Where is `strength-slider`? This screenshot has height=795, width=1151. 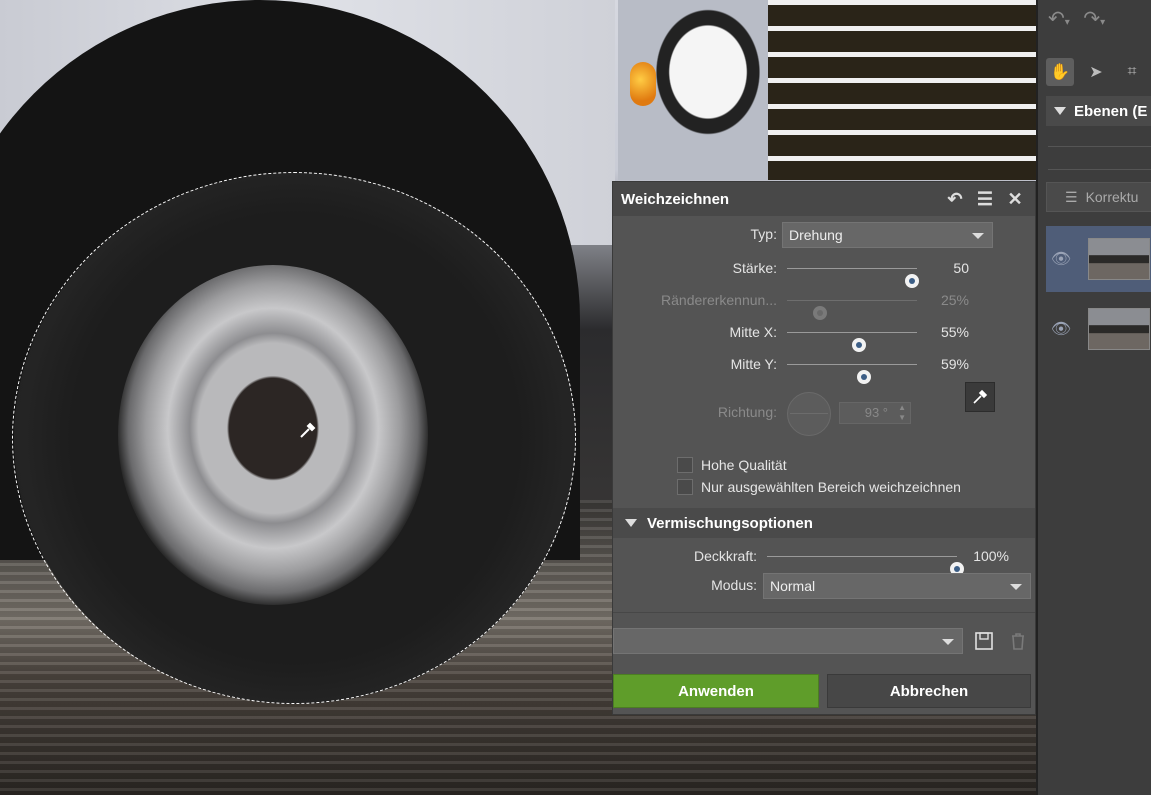
strength-slider is located at coordinates (853, 278).